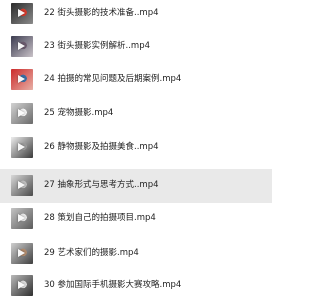 The width and height of the screenshot is (320, 300). What do you see at coordinates (101, 185) in the screenshot?
I see `file-name: 27 抽象形式与思考方式..mp4` at bounding box center [101, 185].